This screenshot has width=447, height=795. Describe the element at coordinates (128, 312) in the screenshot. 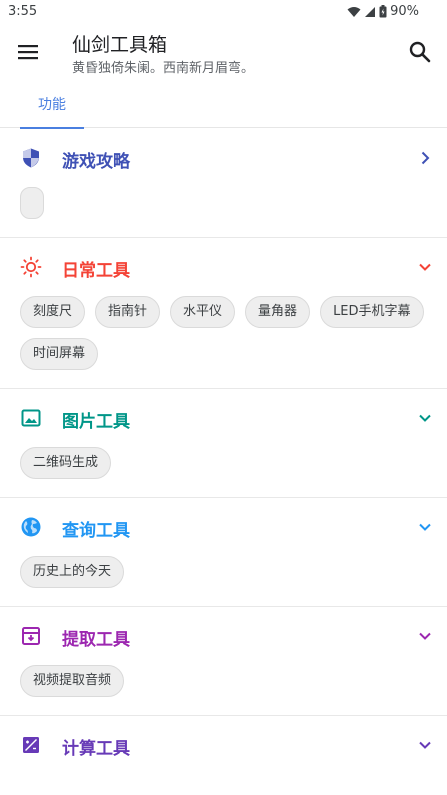

I see `chip-compass: 指南针` at that location.